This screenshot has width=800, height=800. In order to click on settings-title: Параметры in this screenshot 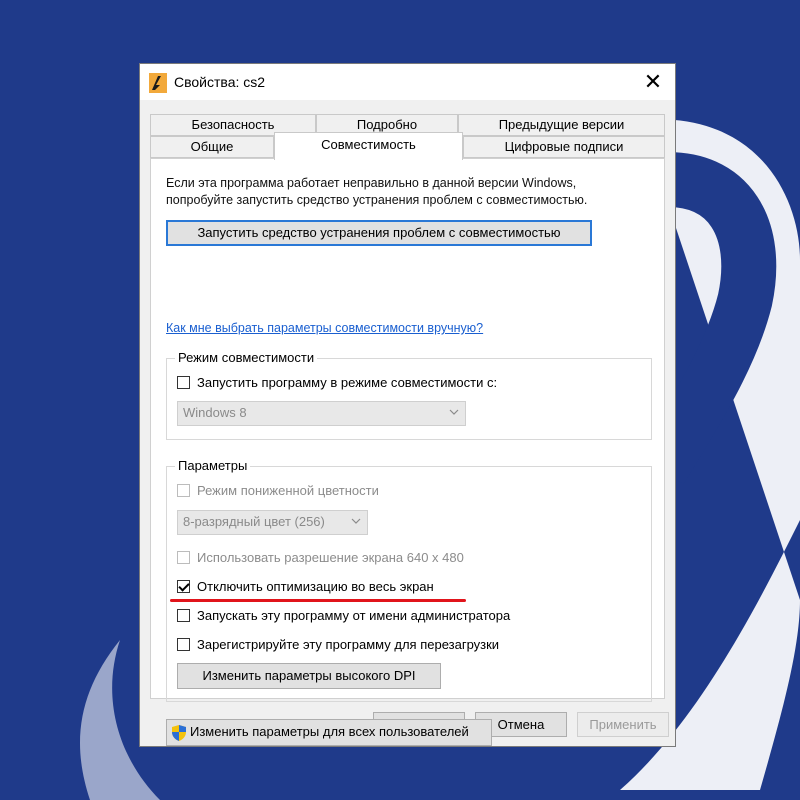, I will do `click(213, 465)`.